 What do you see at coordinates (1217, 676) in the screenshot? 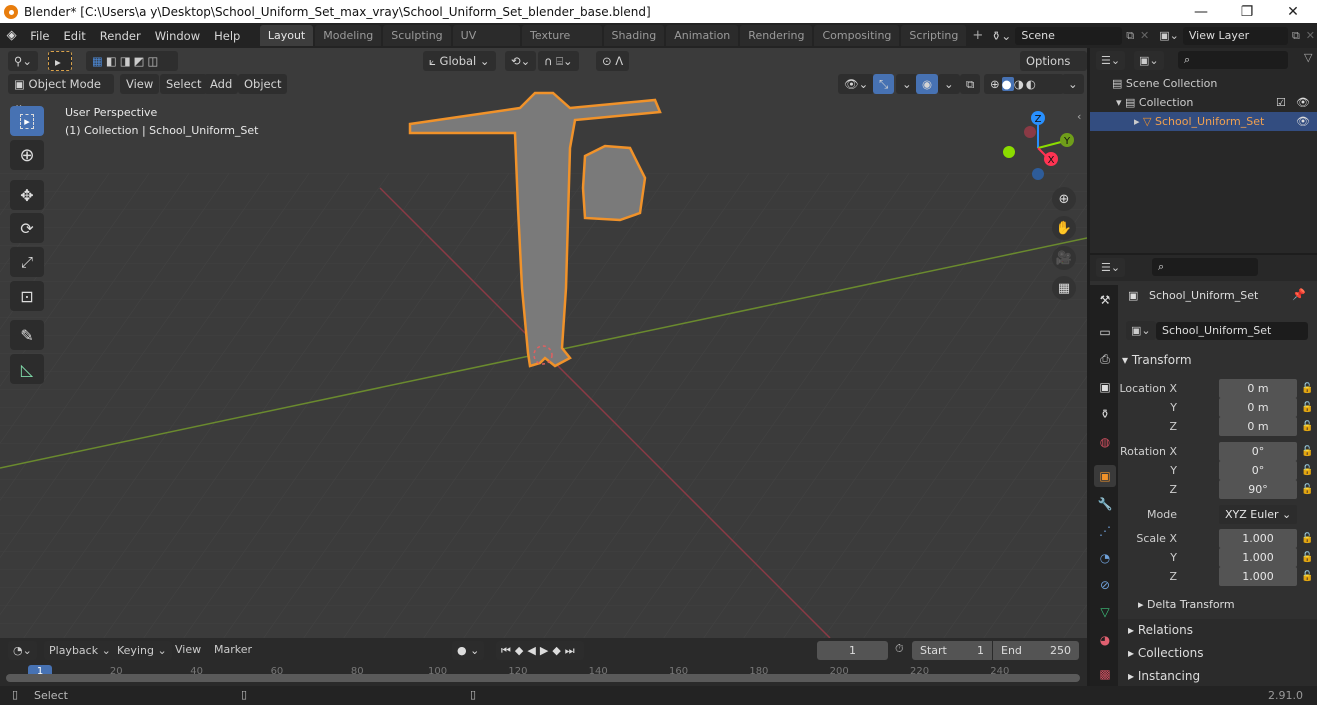
I see `instancing-panel: ▸ Instancing` at bounding box center [1217, 676].